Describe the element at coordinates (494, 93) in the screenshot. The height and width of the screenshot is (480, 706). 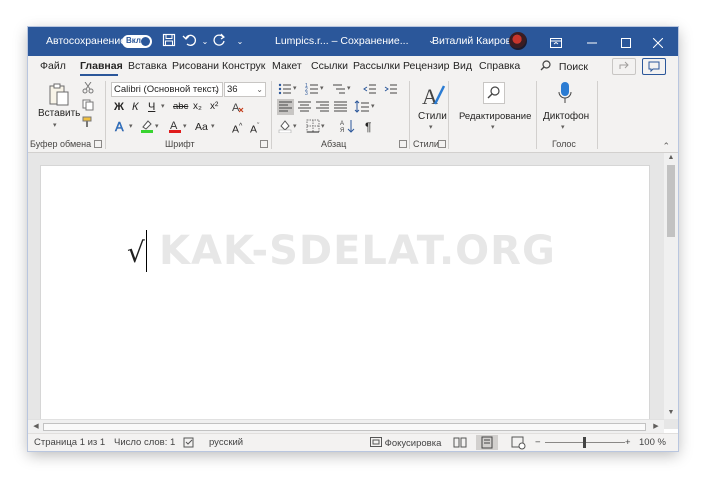
I see `find-icon` at that location.